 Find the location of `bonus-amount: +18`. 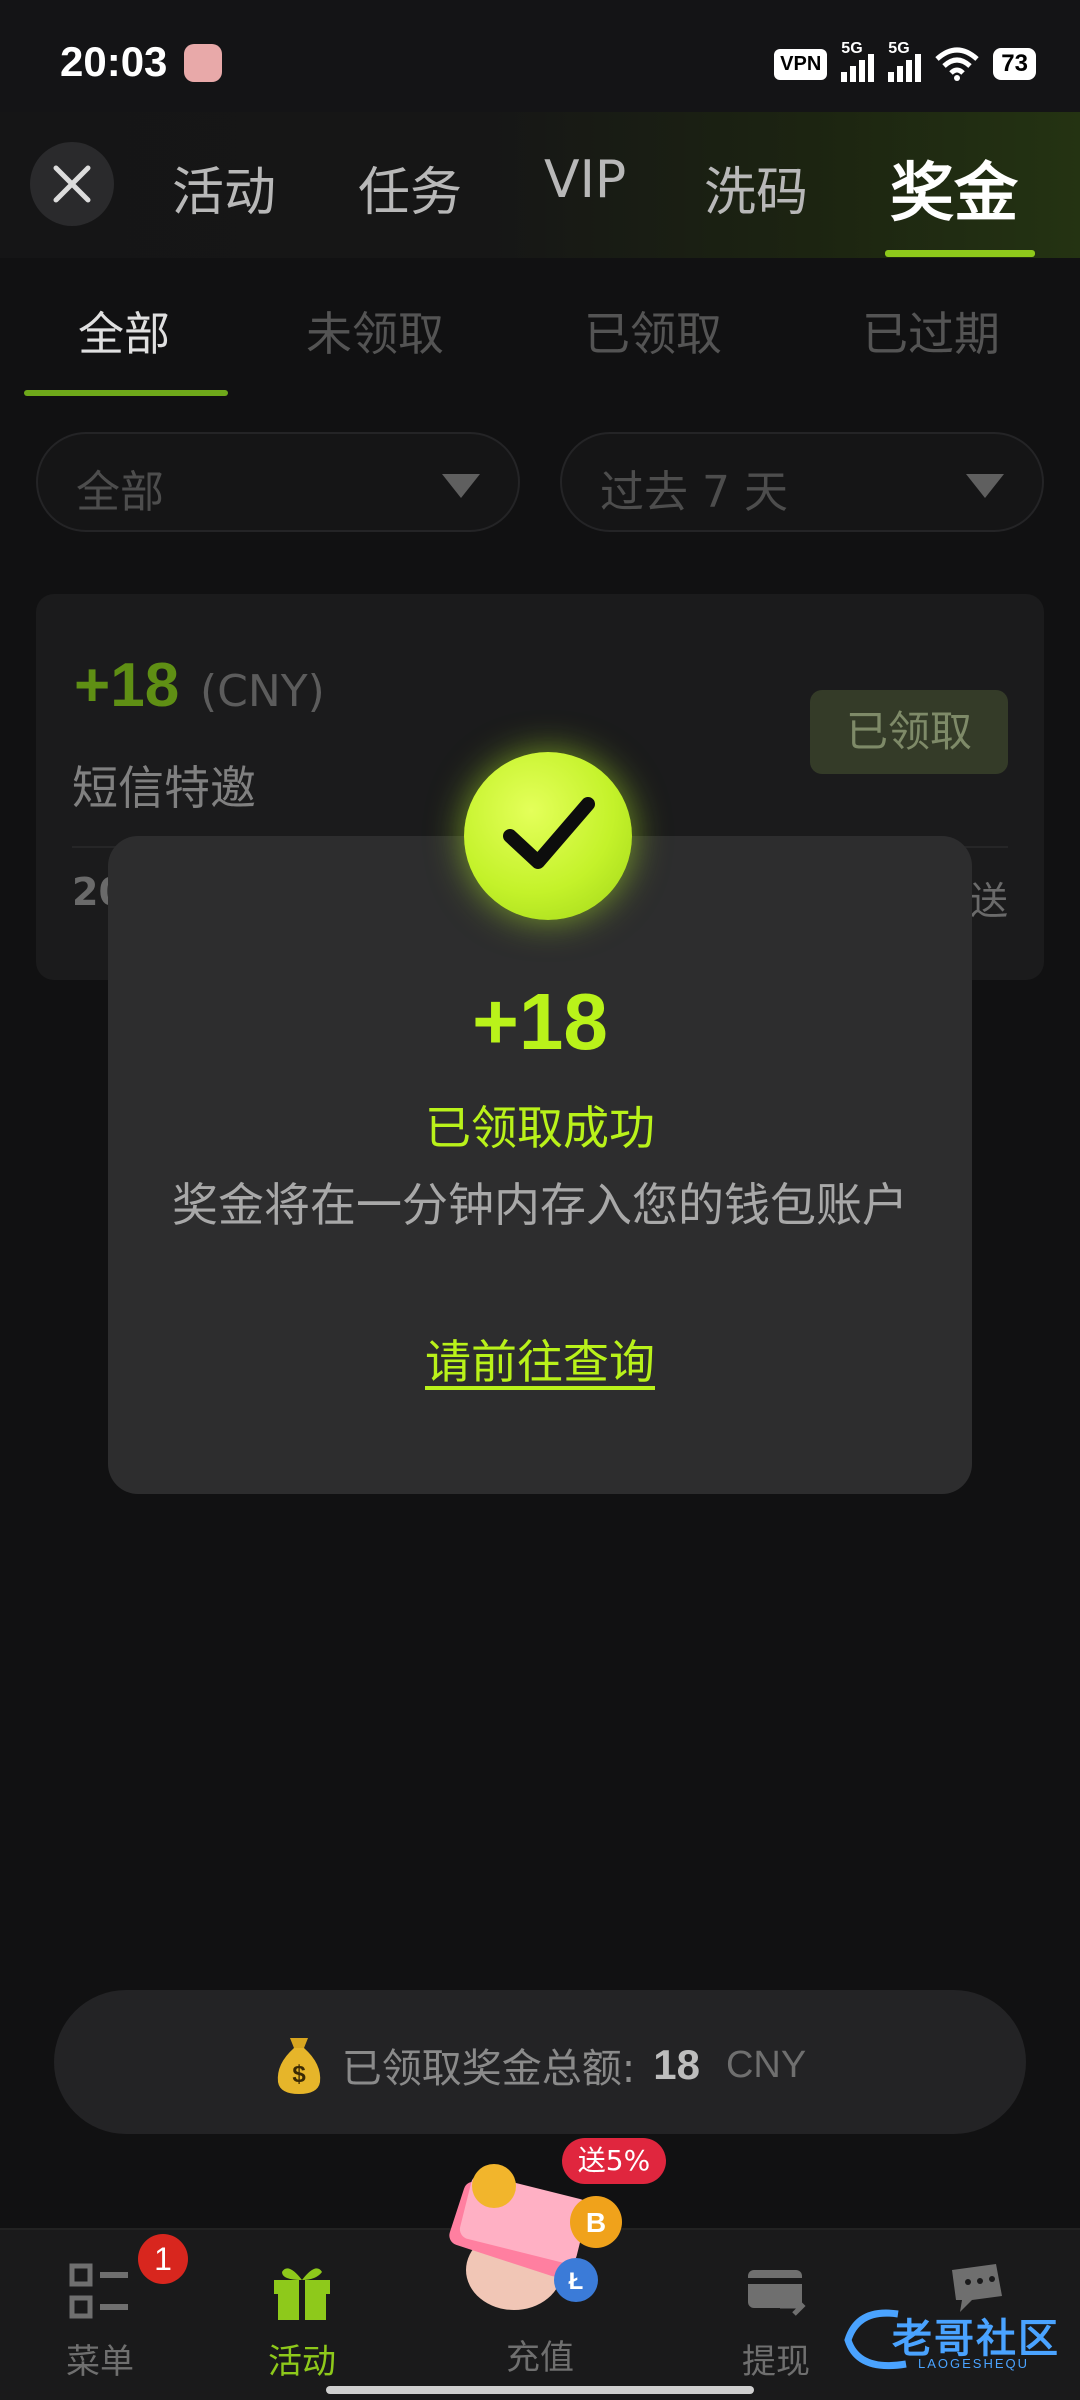

bonus-amount: +18 is located at coordinates (127, 685).